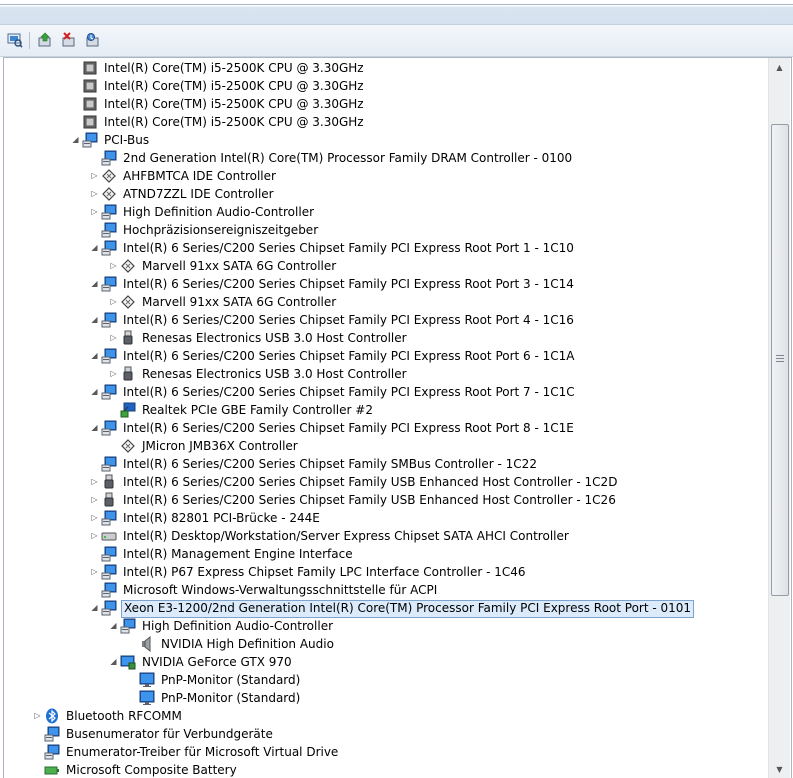 This screenshot has height=778, width=793. What do you see at coordinates (396, 12) in the screenshot?
I see `window-top-strip` at bounding box center [396, 12].